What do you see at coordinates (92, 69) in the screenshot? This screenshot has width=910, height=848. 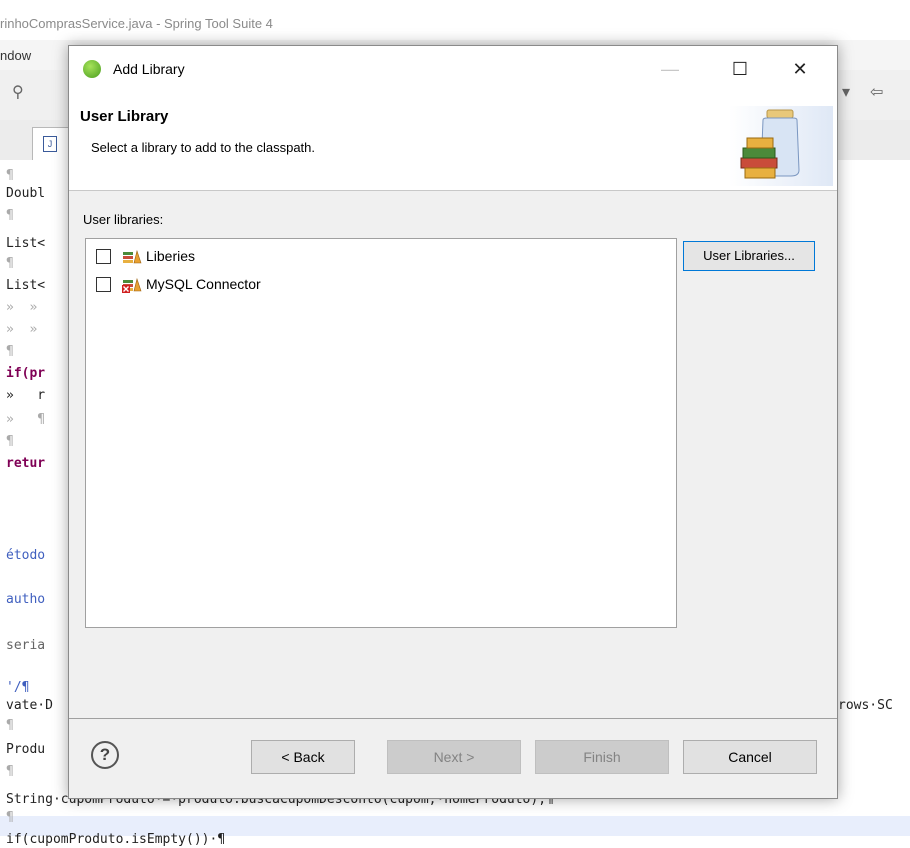 I see `spring-leaf-icon` at bounding box center [92, 69].